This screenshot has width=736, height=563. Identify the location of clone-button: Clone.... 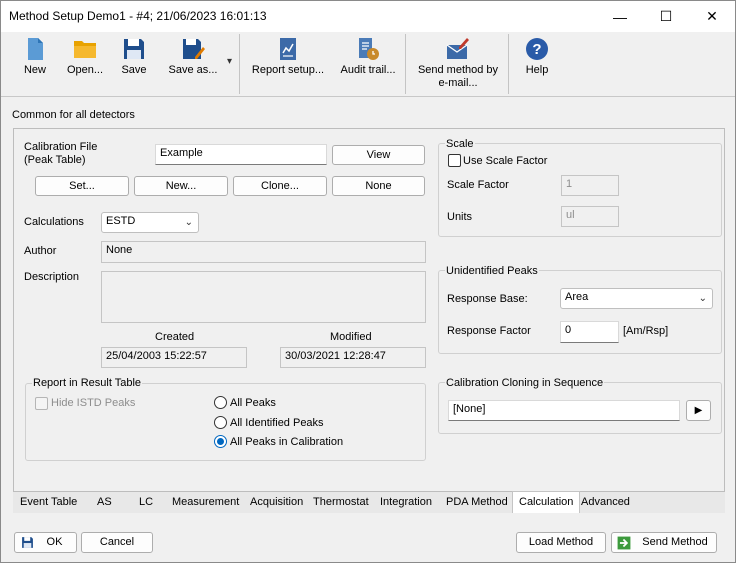
(280, 186).